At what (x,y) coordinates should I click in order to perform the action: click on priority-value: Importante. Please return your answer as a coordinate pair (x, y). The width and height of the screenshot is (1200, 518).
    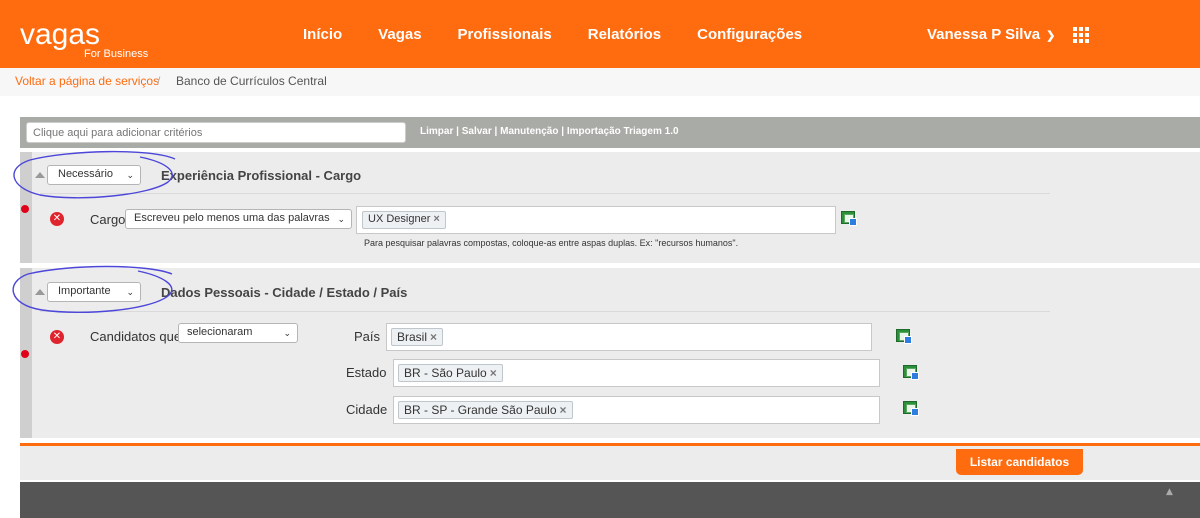
    Looking at the image, I should click on (84, 291).